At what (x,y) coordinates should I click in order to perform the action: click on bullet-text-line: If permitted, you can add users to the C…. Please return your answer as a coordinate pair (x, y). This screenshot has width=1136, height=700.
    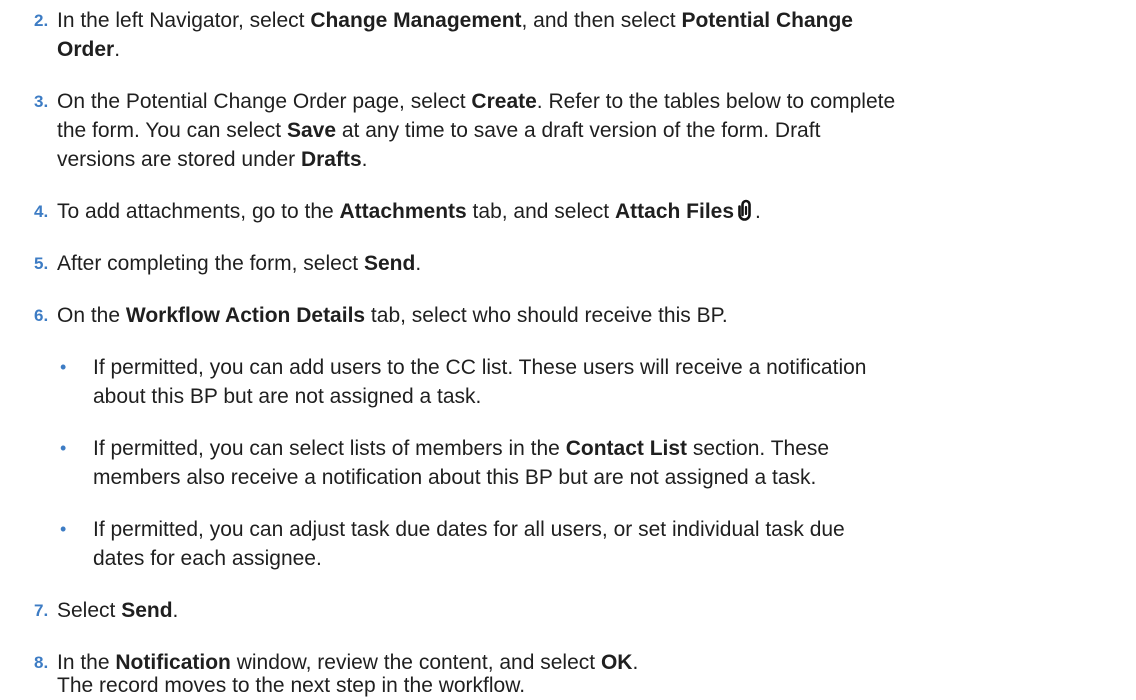
    Looking at the image, I should click on (480, 367).